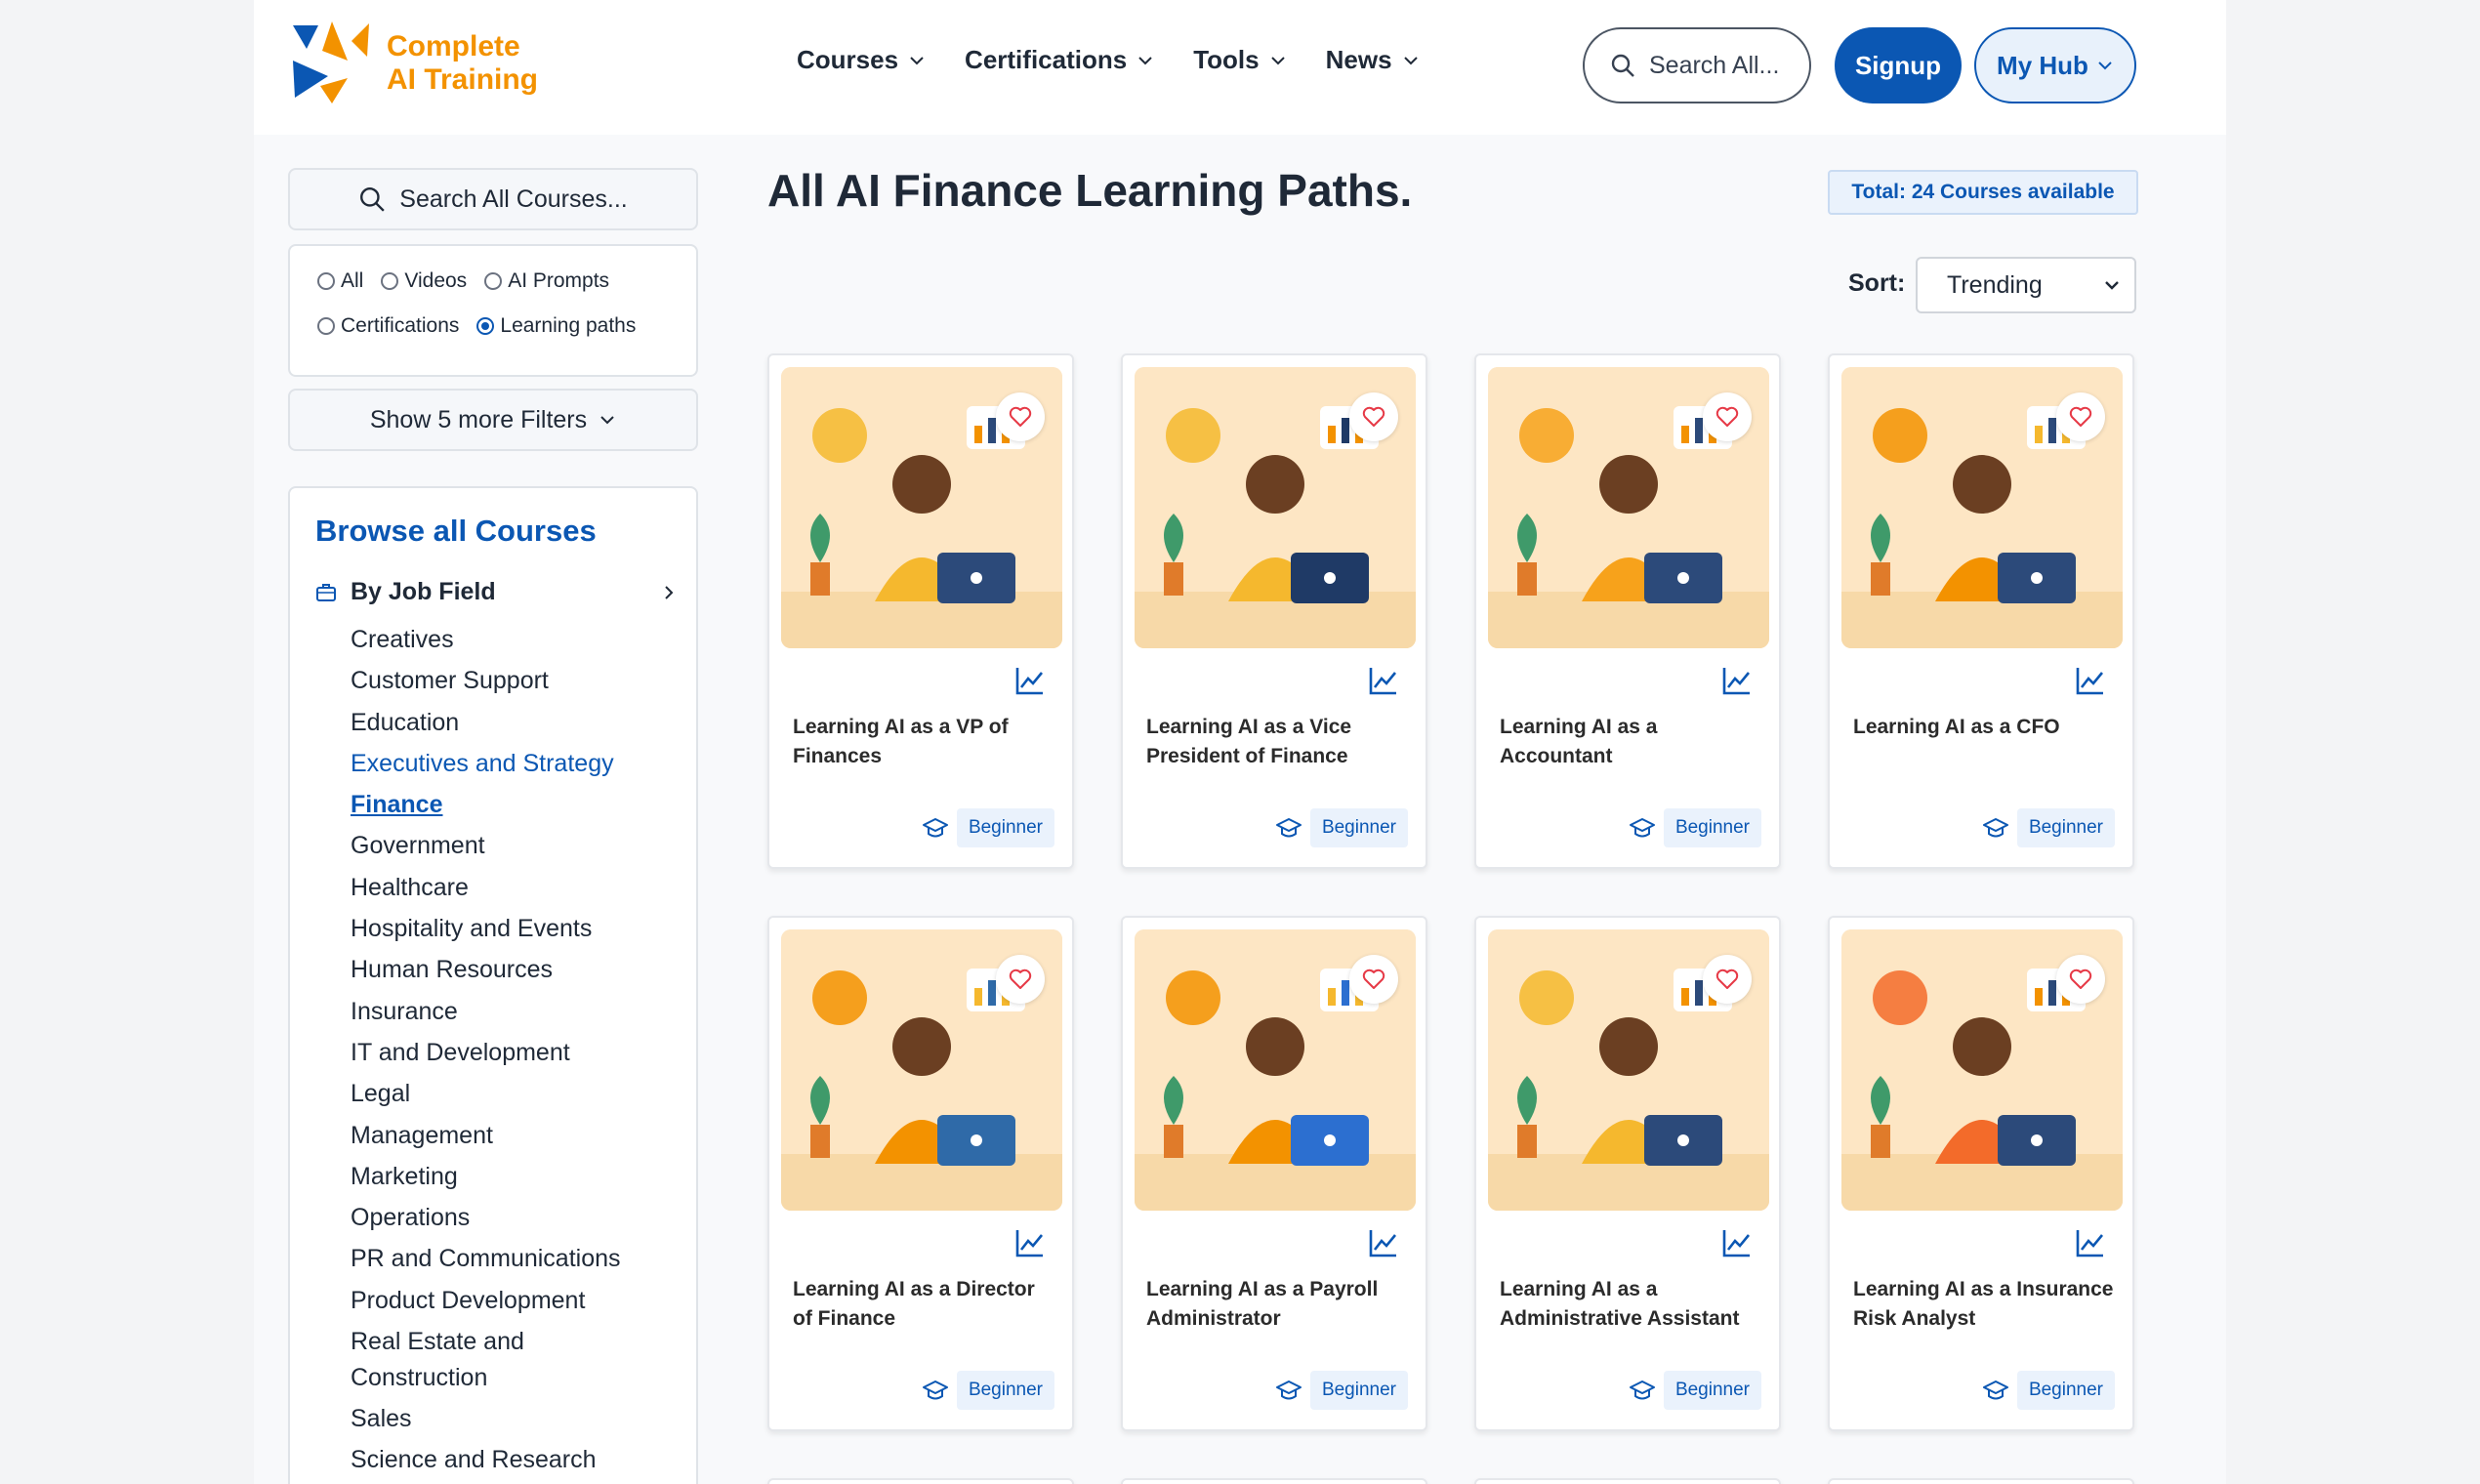 This screenshot has height=1484, width=2480. Describe the element at coordinates (1279, 1305) in the screenshot. I see `course-title: Learning AI as a Payroll Administrator` at that location.